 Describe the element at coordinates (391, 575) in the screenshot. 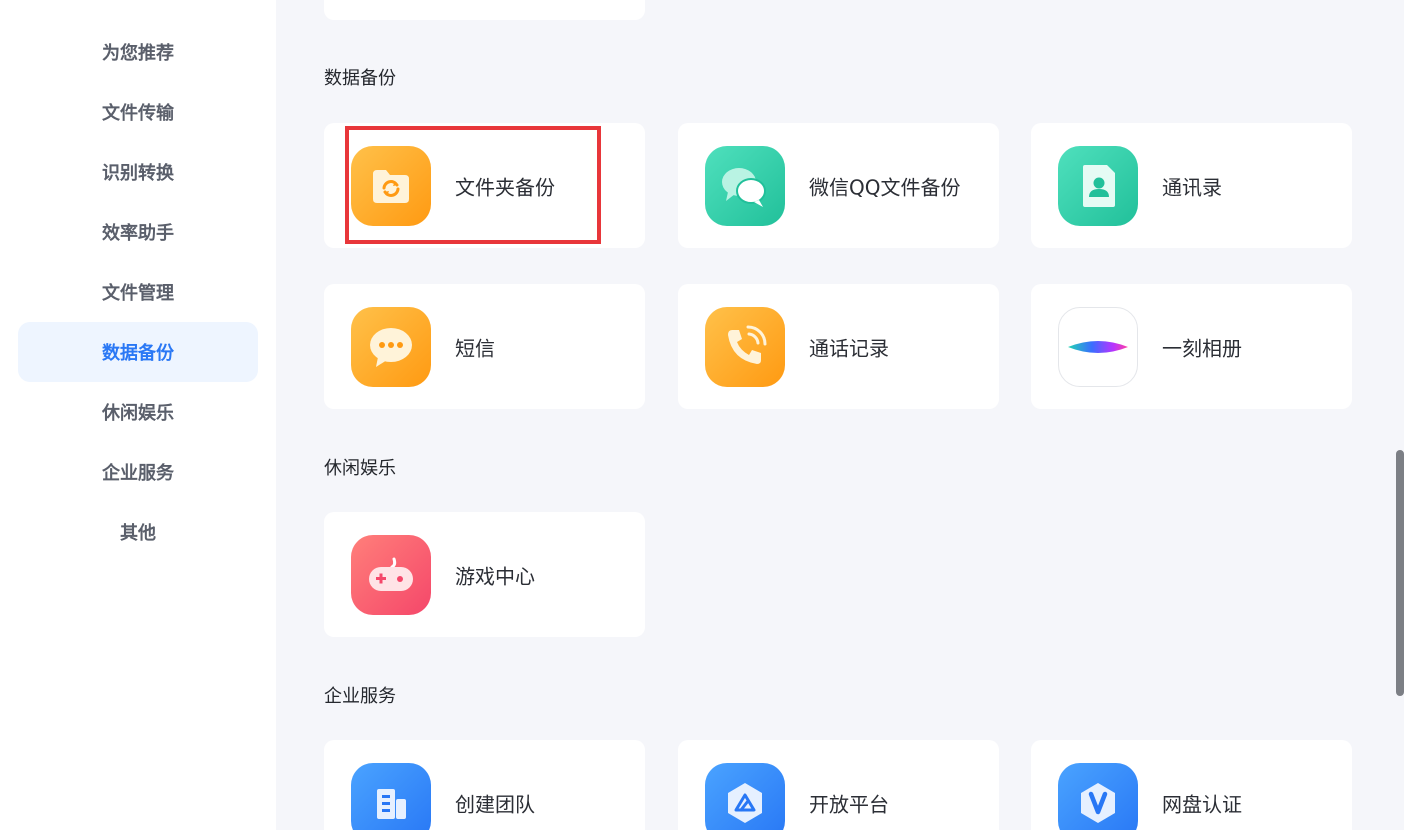

I see `gamepad-icon` at that location.